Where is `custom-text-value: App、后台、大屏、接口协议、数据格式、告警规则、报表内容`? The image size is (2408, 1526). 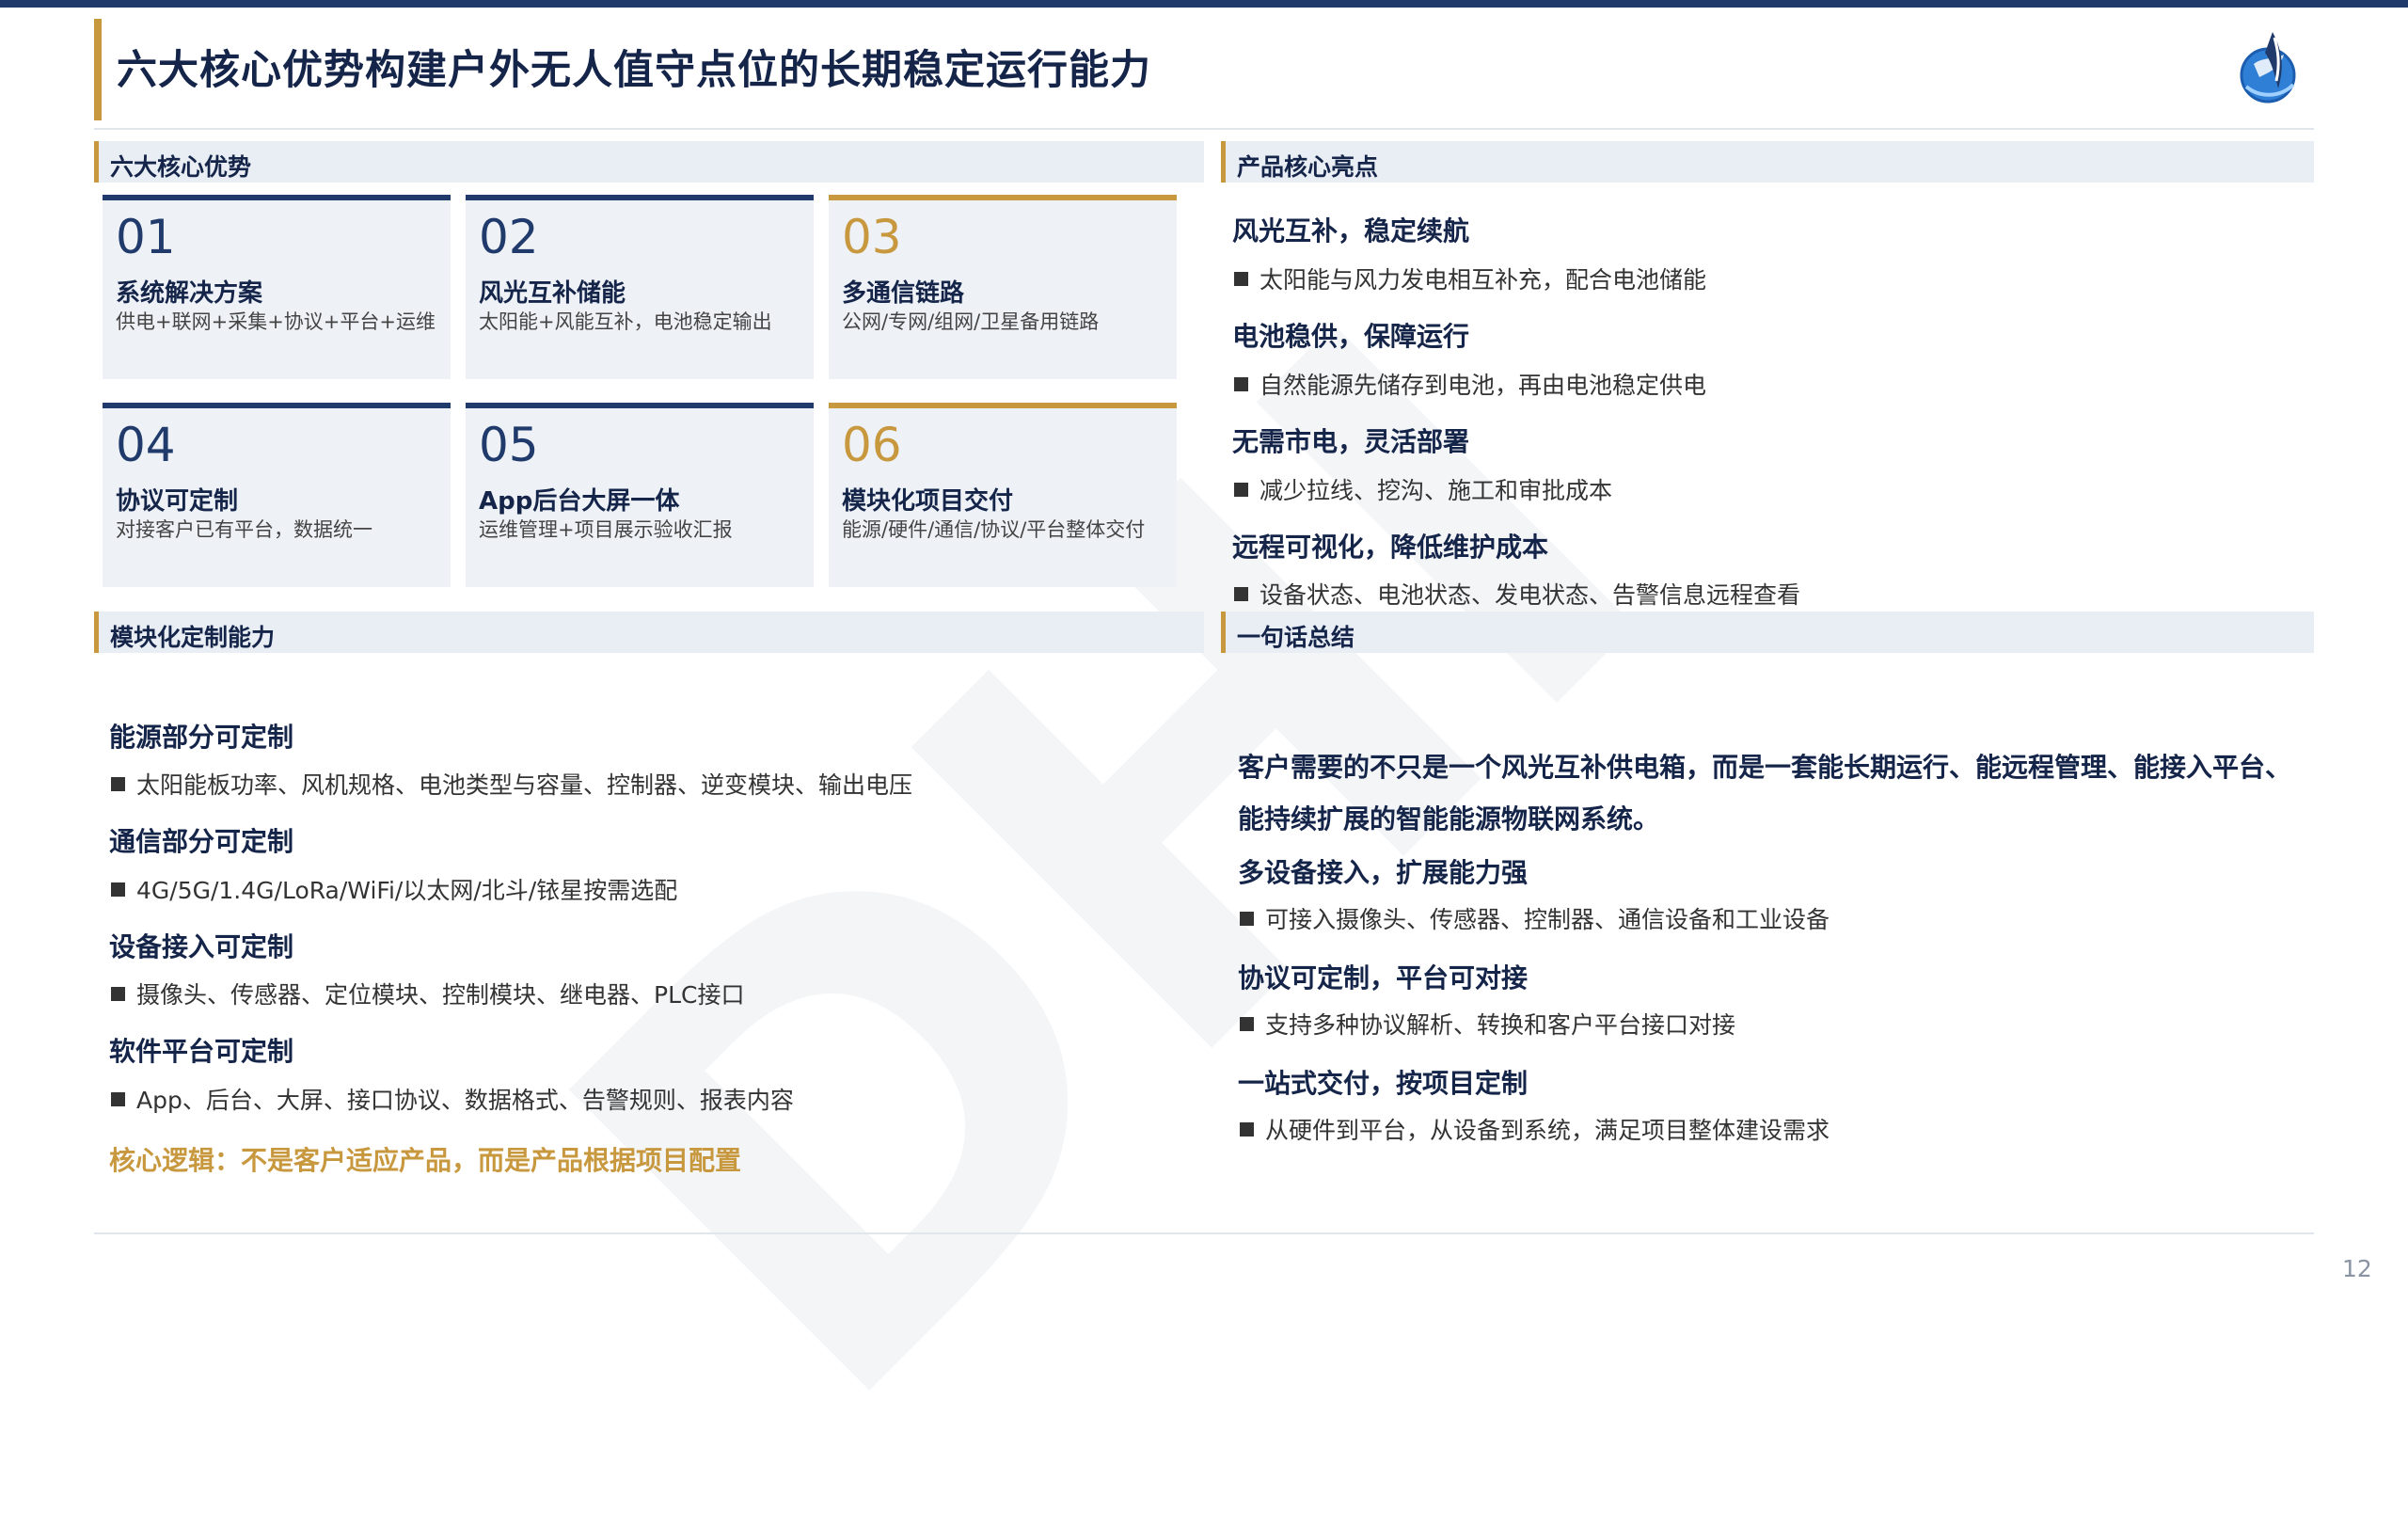 custom-text-value: App、后台、大屏、接口协议、数据格式、告警规则、报表内容 is located at coordinates (465, 1100).